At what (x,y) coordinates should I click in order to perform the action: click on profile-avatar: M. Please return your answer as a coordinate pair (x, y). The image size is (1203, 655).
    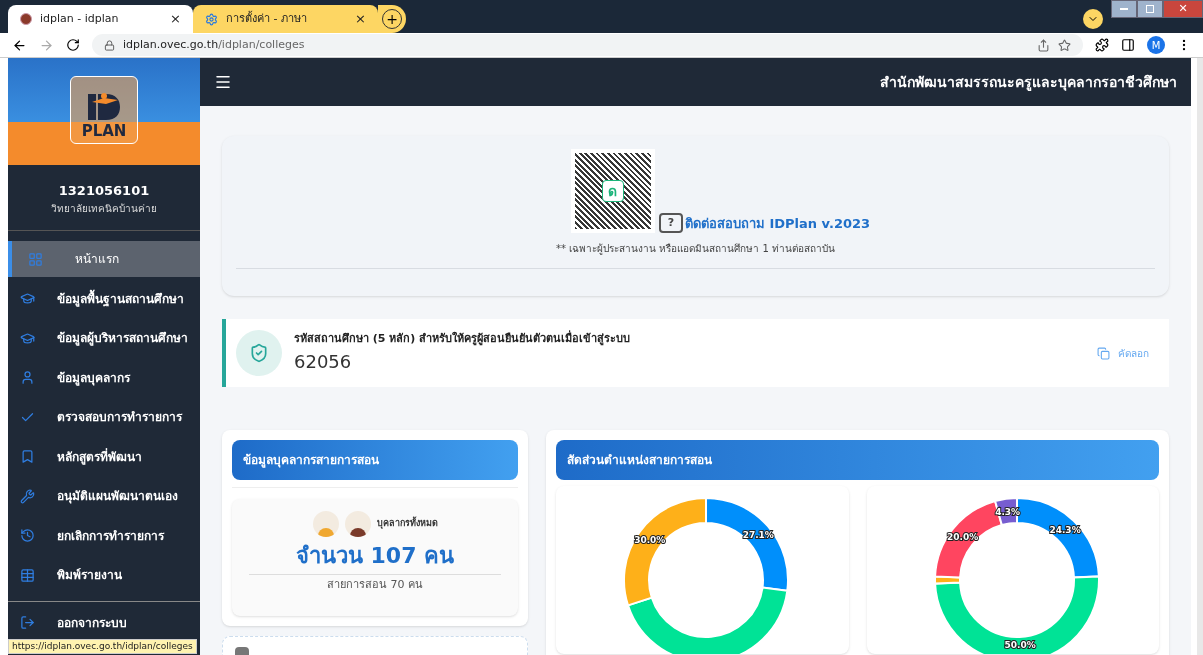
    Looking at the image, I should click on (1156, 45).